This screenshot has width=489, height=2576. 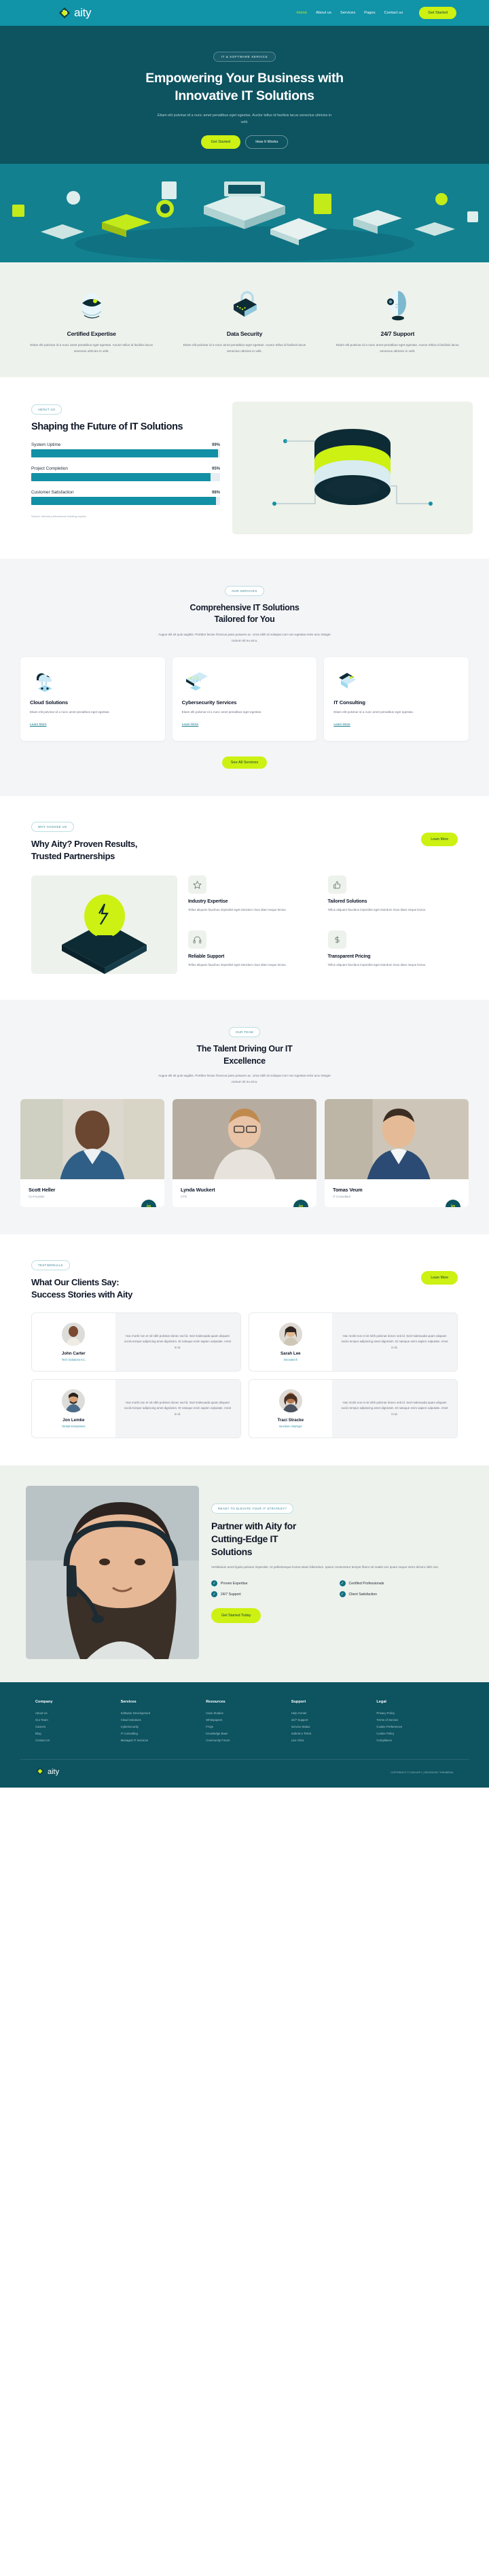 What do you see at coordinates (91, 333) in the screenshot?
I see `feature-title: Certified Expertise` at bounding box center [91, 333].